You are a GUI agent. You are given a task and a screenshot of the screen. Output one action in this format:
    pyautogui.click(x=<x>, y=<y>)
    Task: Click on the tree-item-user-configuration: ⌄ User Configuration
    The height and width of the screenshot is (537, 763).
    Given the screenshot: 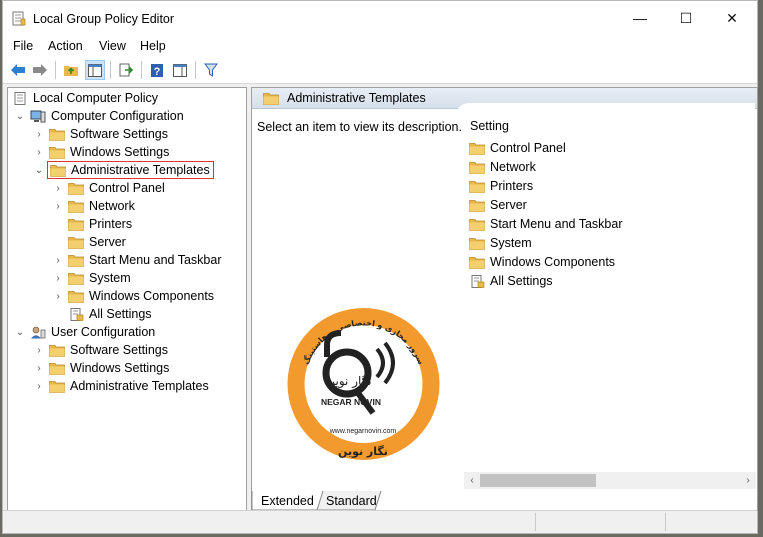 What is the action you would take?
    pyautogui.click(x=84, y=332)
    